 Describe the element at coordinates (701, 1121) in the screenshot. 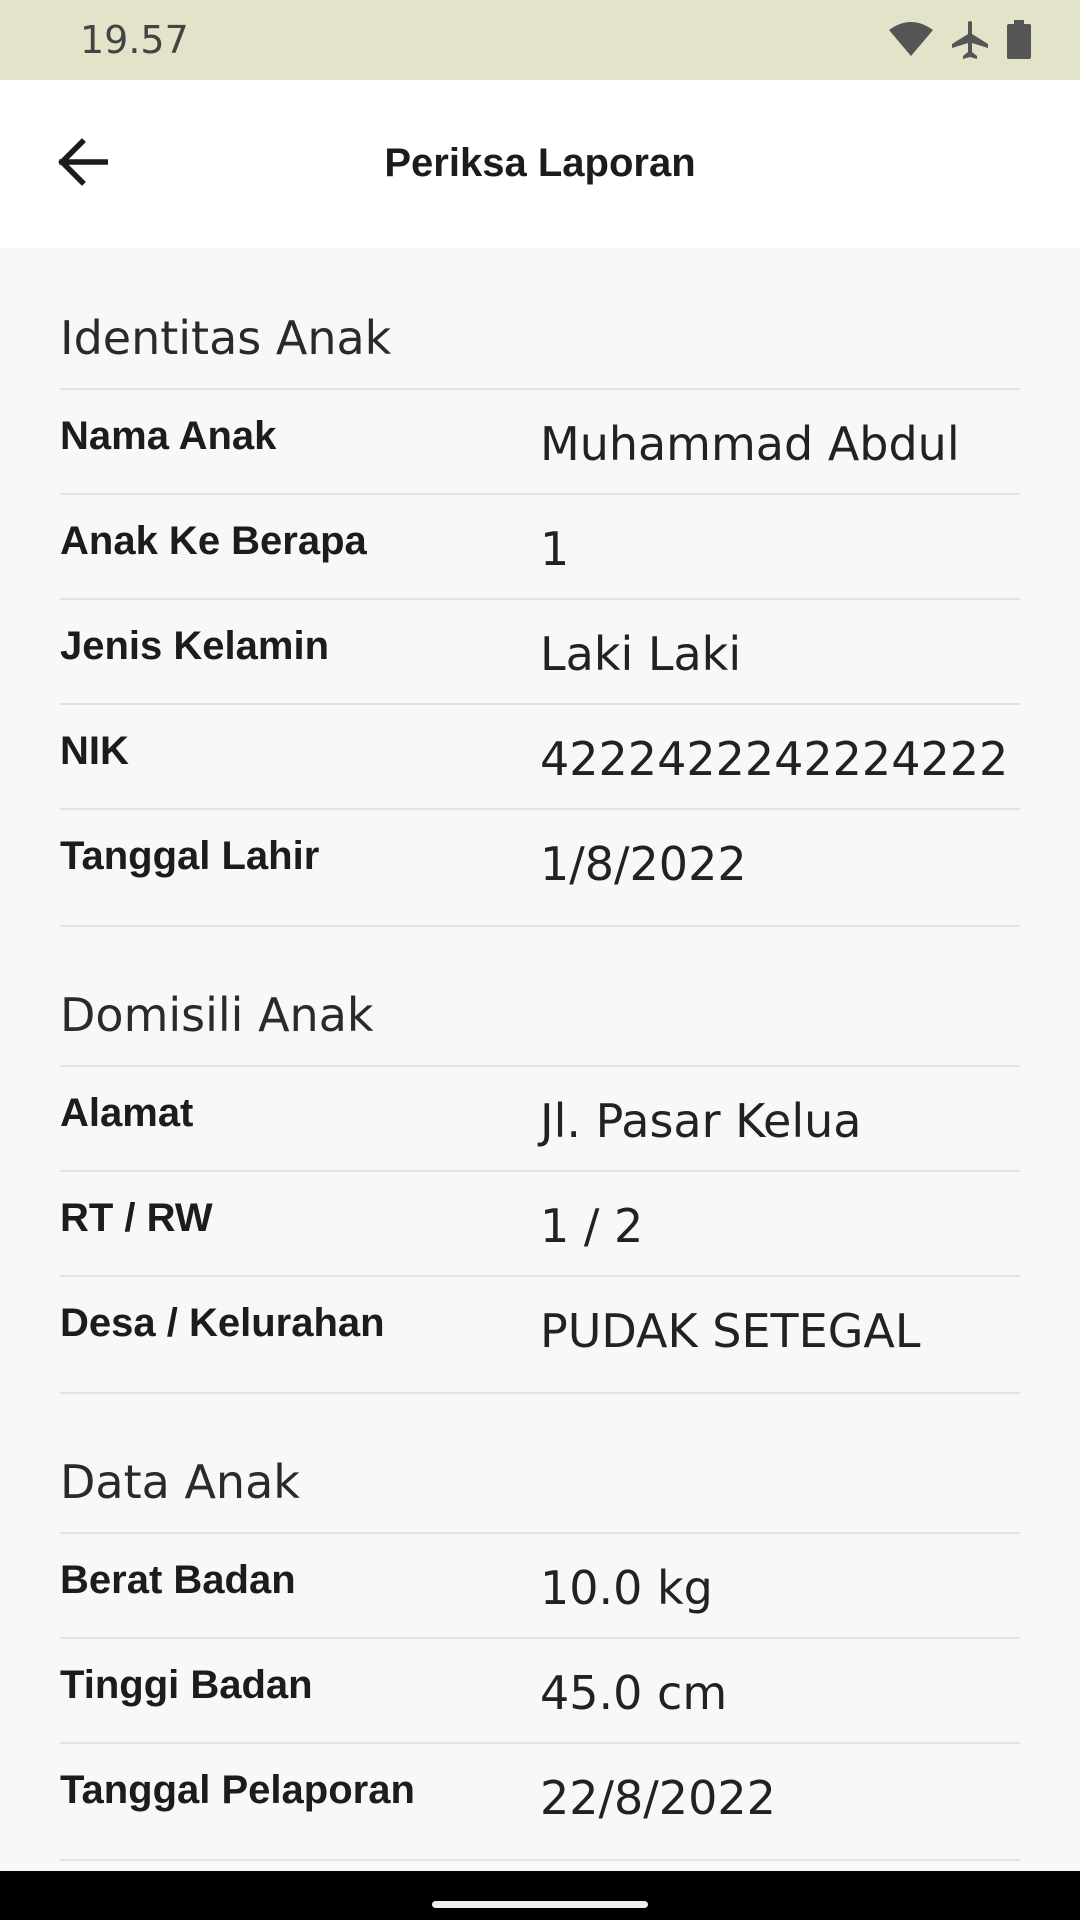

I see `field-value: Jl. Pasar Kelua` at that location.